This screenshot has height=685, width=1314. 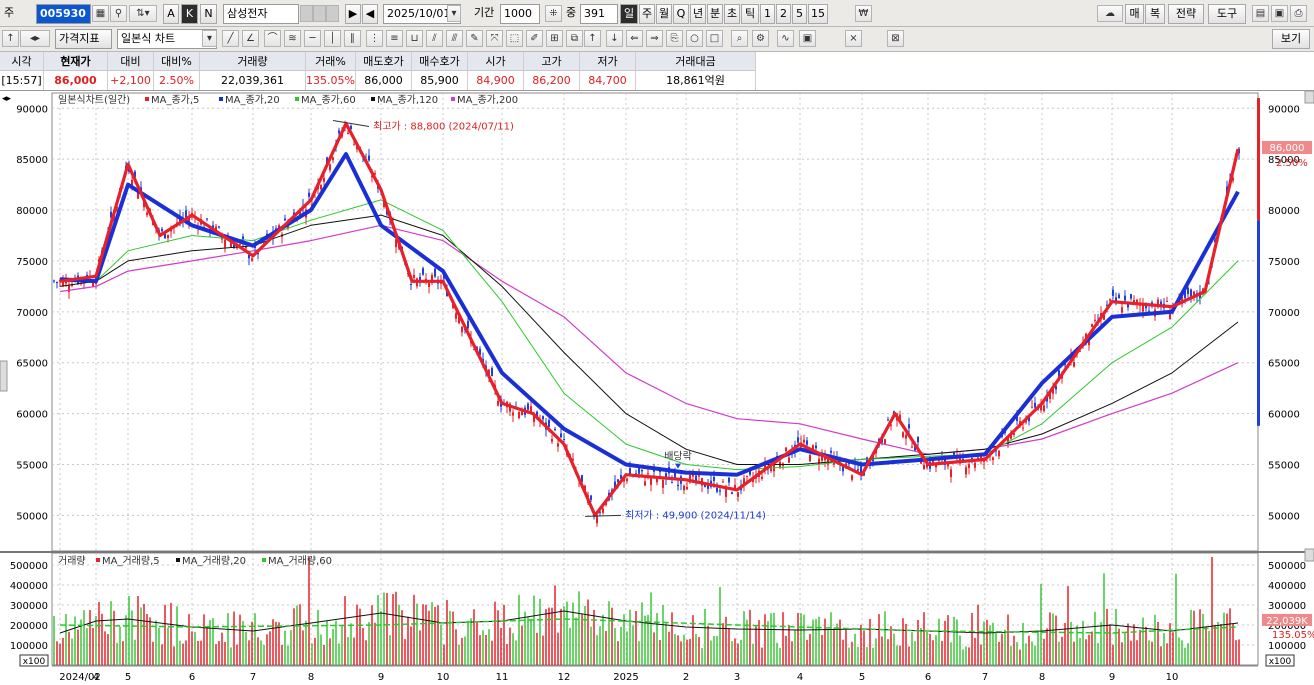 What do you see at coordinates (98, 560) in the screenshot?
I see `legend-swatch` at bounding box center [98, 560].